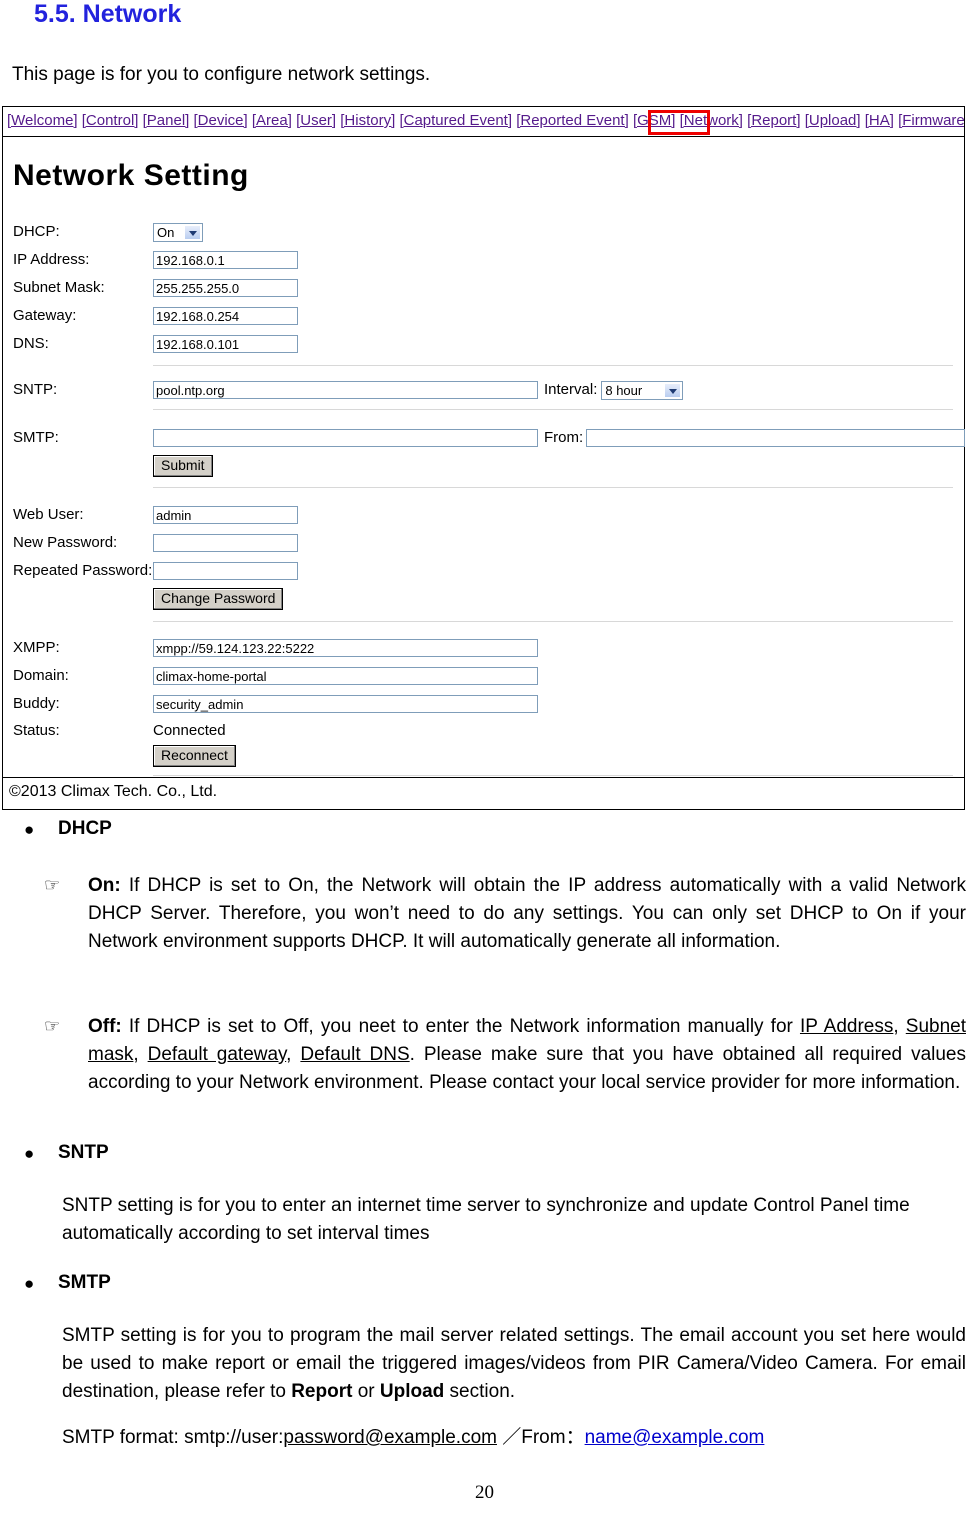  I want to click on dhcp-label: DHCP:, so click(36, 232).